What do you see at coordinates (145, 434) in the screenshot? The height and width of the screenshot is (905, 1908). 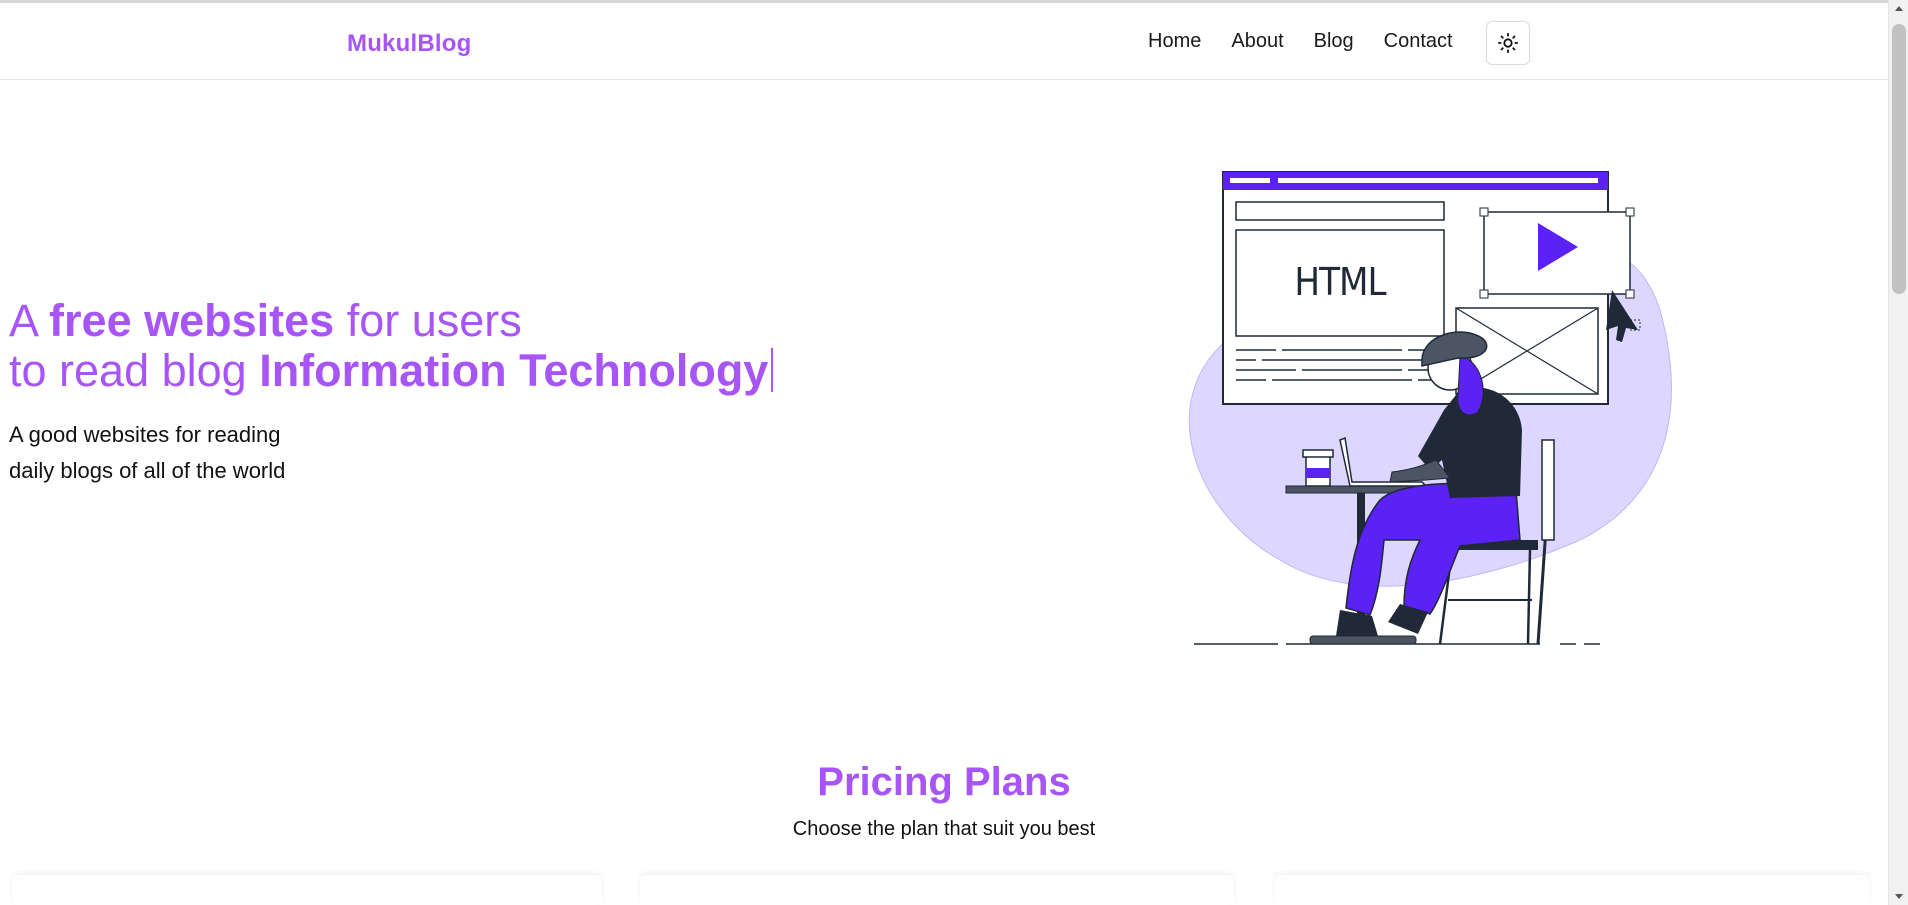 I see `hero-subtitle-line1: A good websites for reading` at bounding box center [145, 434].